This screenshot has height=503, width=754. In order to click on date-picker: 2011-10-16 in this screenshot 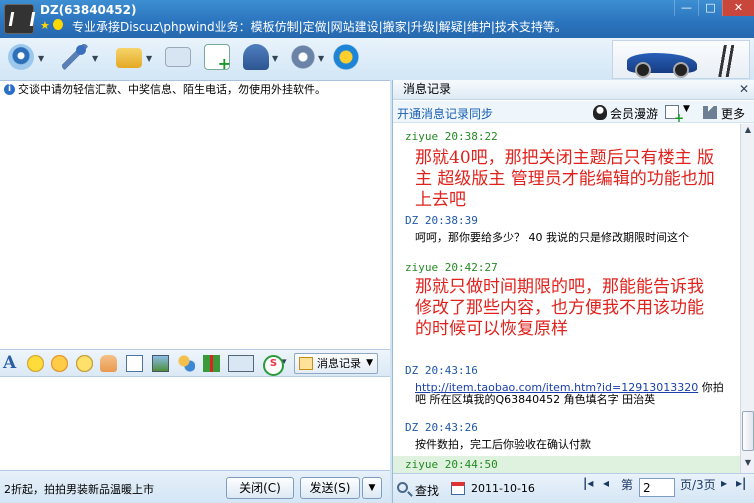, I will do `click(493, 488)`.